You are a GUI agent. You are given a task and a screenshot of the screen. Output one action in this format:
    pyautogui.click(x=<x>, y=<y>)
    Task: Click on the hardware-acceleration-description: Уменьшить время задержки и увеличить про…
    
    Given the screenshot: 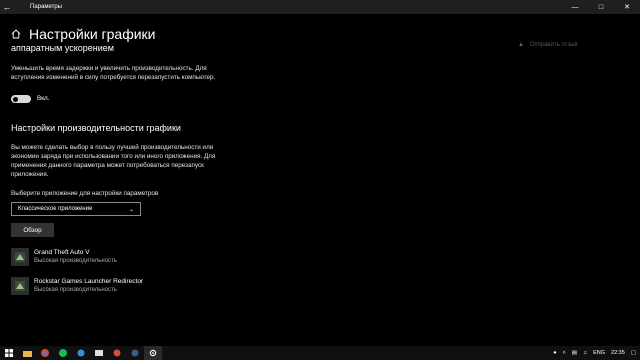 What is the action you would take?
    pyautogui.click(x=113, y=73)
    